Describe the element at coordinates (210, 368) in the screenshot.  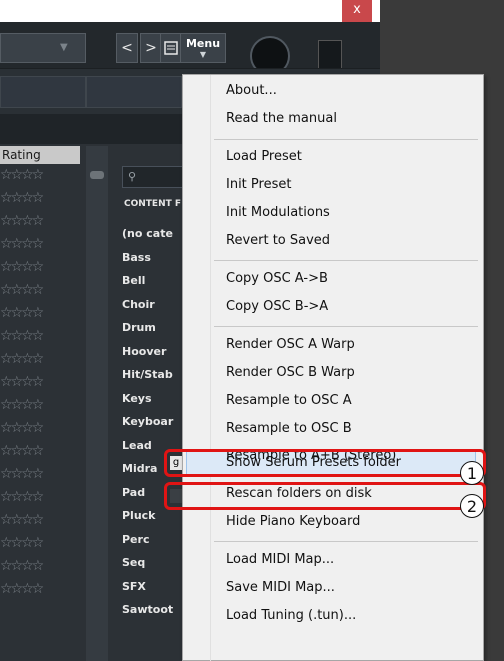
I see `menu-gutter` at that location.